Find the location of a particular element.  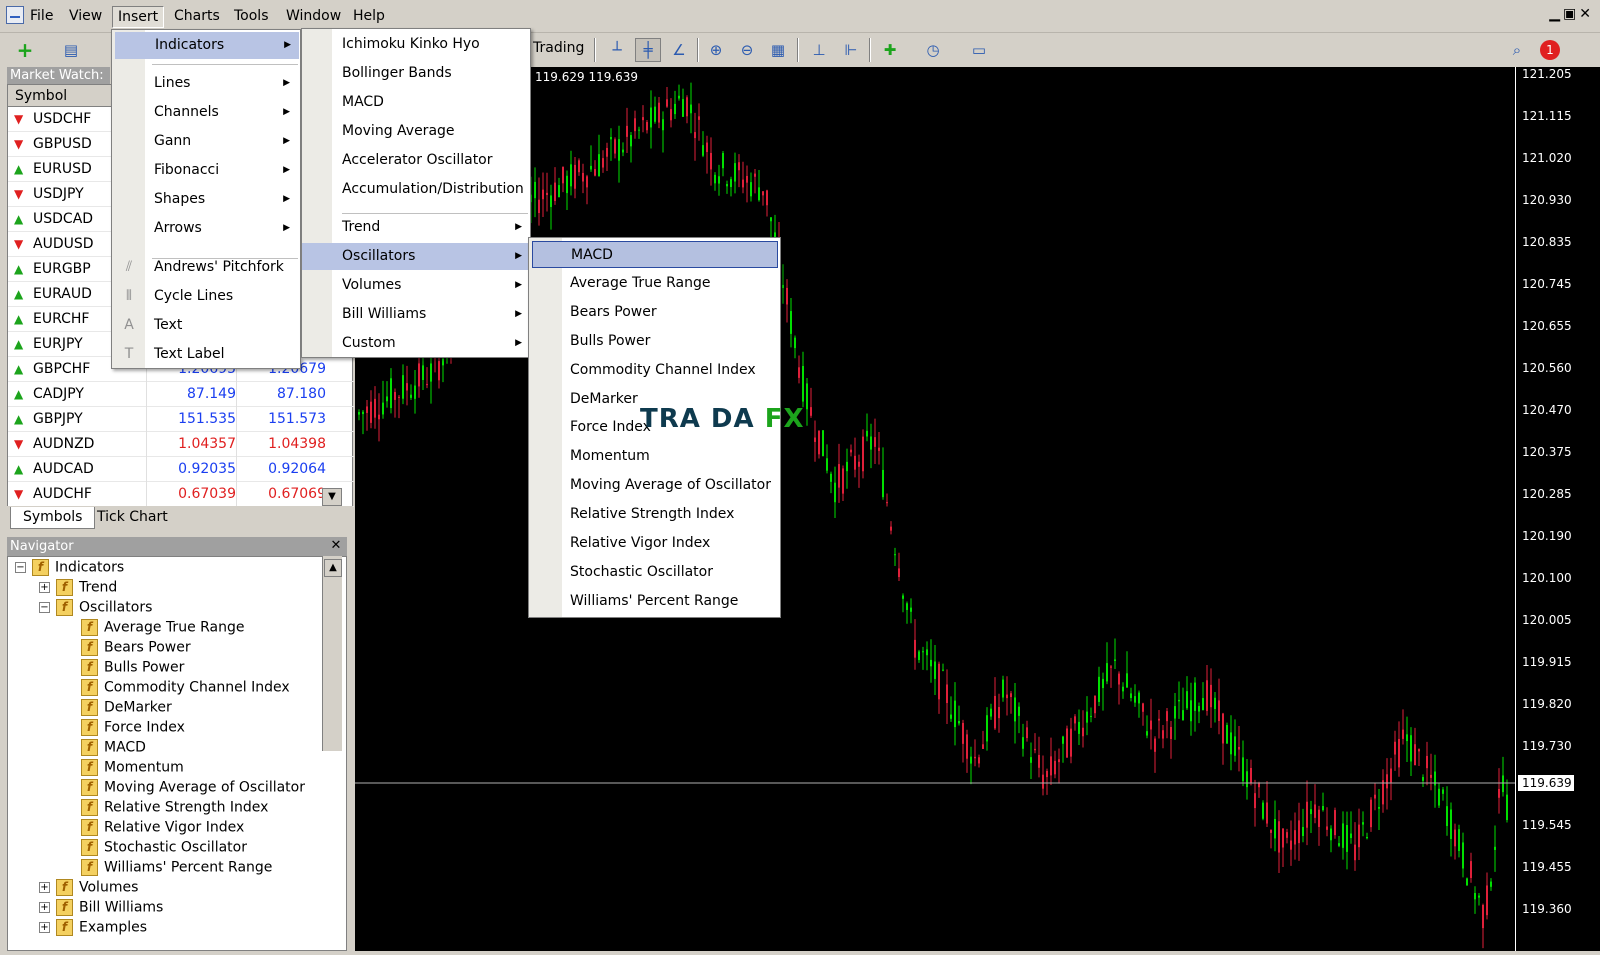

menu-item-tool: ⦀ Cycle Lines is located at coordinates (206, 296).